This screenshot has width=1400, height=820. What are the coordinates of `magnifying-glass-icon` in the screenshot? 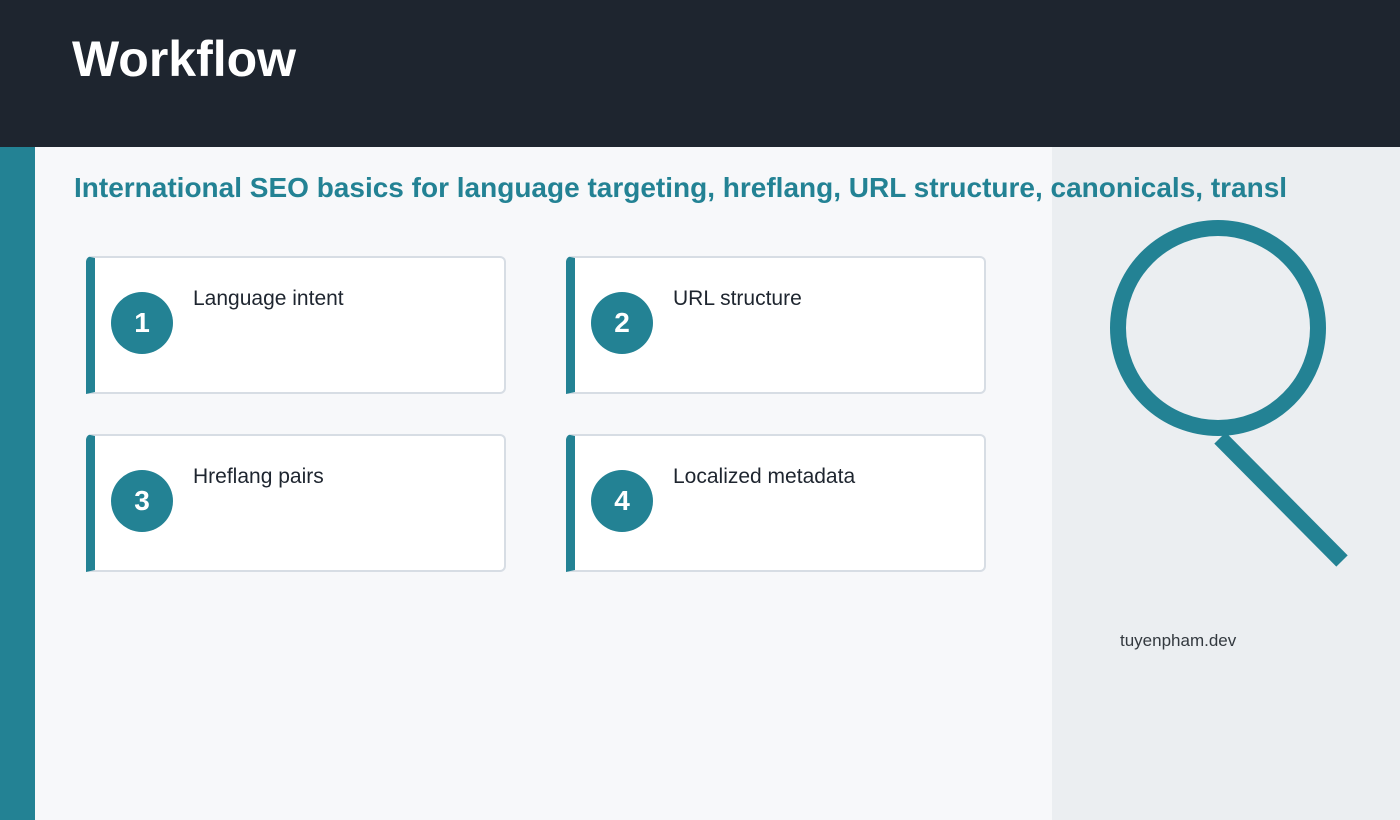 It's located at (1229, 393).